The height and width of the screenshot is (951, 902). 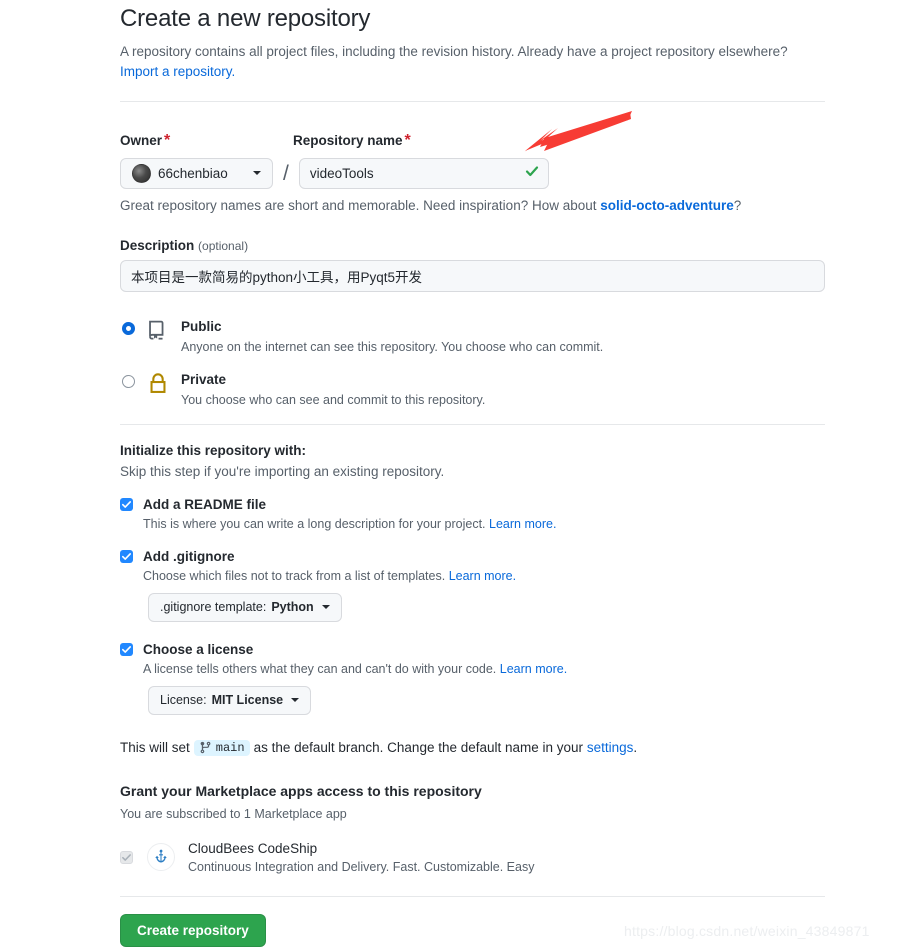 What do you see at coordinates (230, 747) in the screenshot?
I see `default-branch-name: main` at bounding box center [230, 747].